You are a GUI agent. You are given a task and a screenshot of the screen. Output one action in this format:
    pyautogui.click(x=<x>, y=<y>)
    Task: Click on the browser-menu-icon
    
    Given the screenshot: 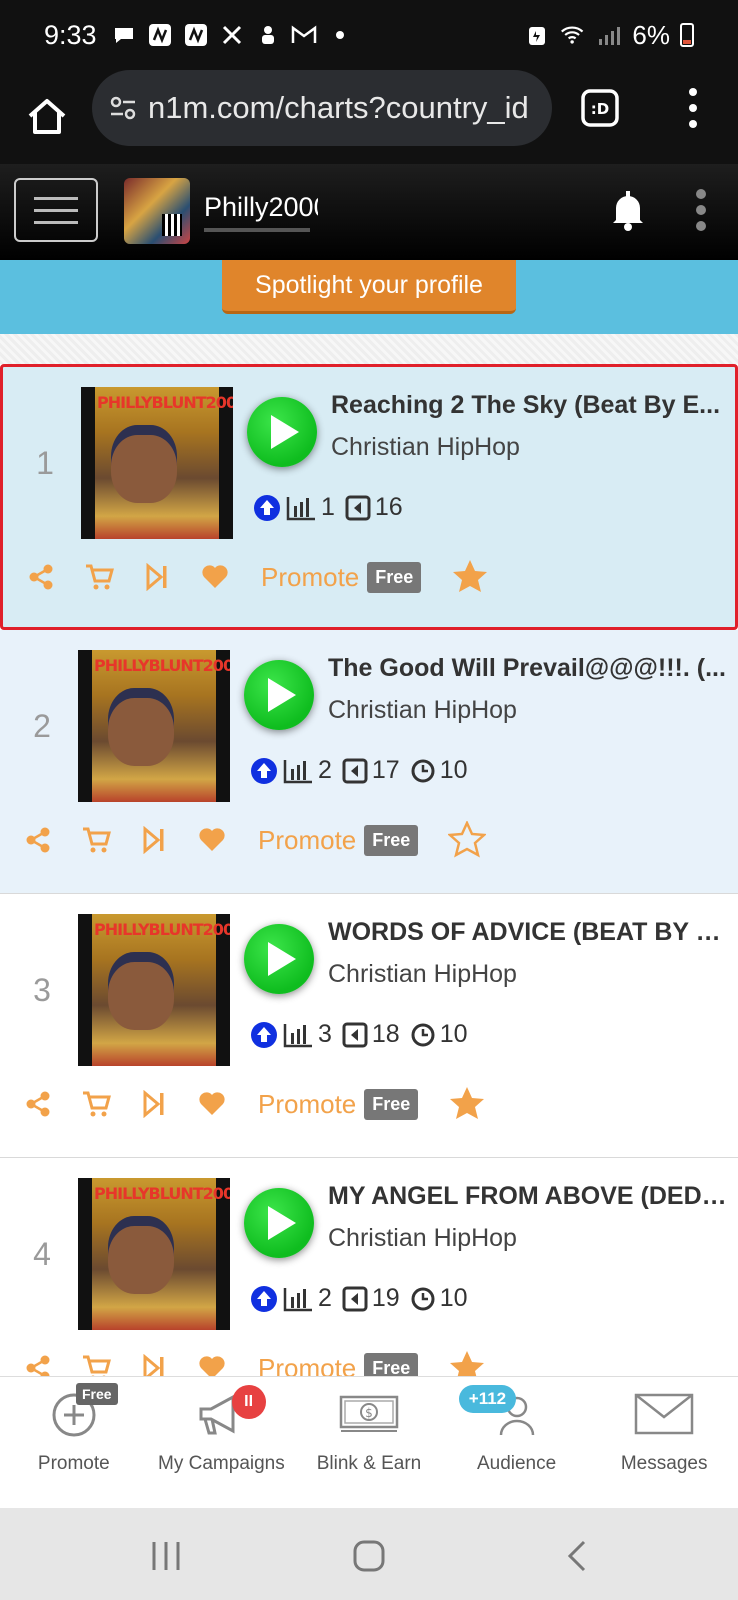 What is the action you would take?
    pyautogui.click(x=693, y=108)
    